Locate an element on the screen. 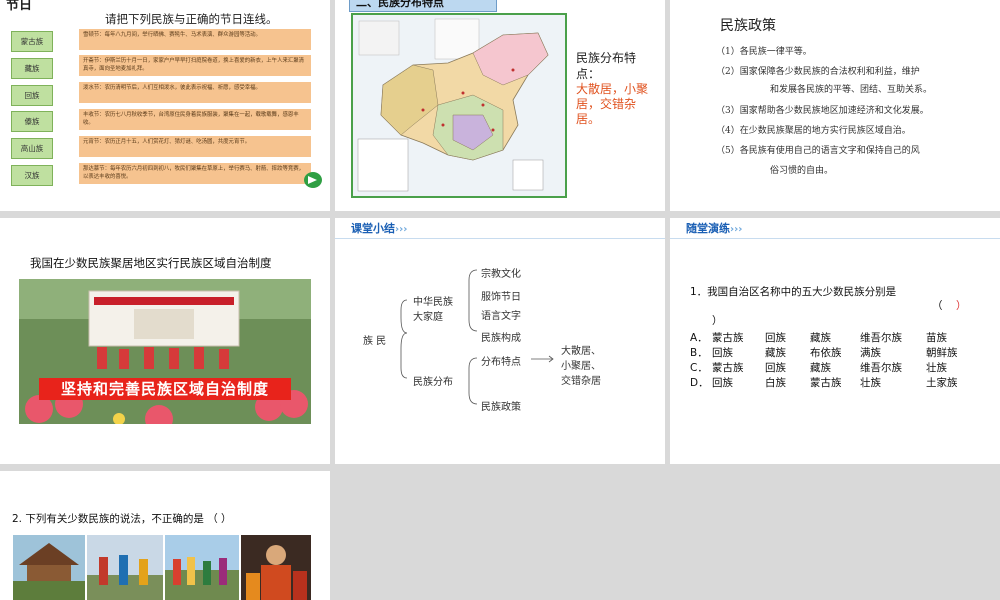  slide-autonomy-system: 我国在少数民族聚居地区实行民族区域自治制度 坚持和完善民族区域自治制度 is located at coordinates (165, 341).